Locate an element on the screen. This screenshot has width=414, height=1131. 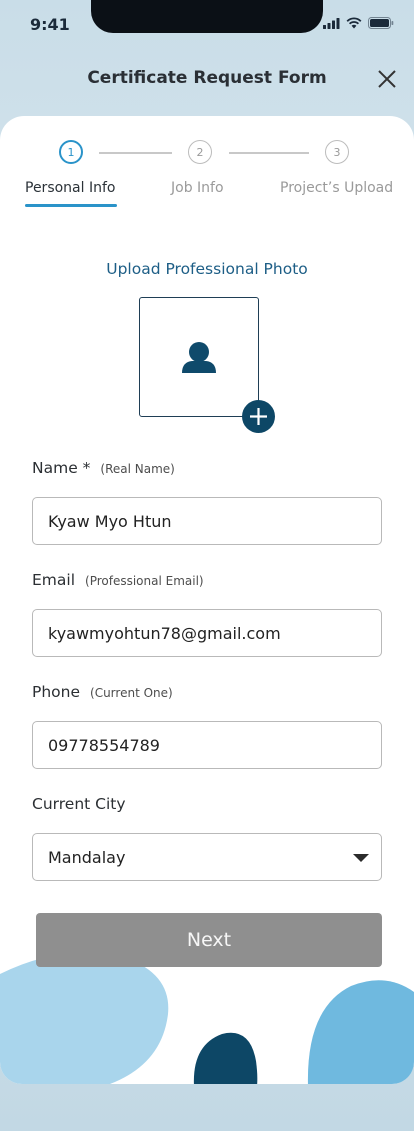
upload-photo-label: Upload Professional Photo is located at coordinates (207, 269).